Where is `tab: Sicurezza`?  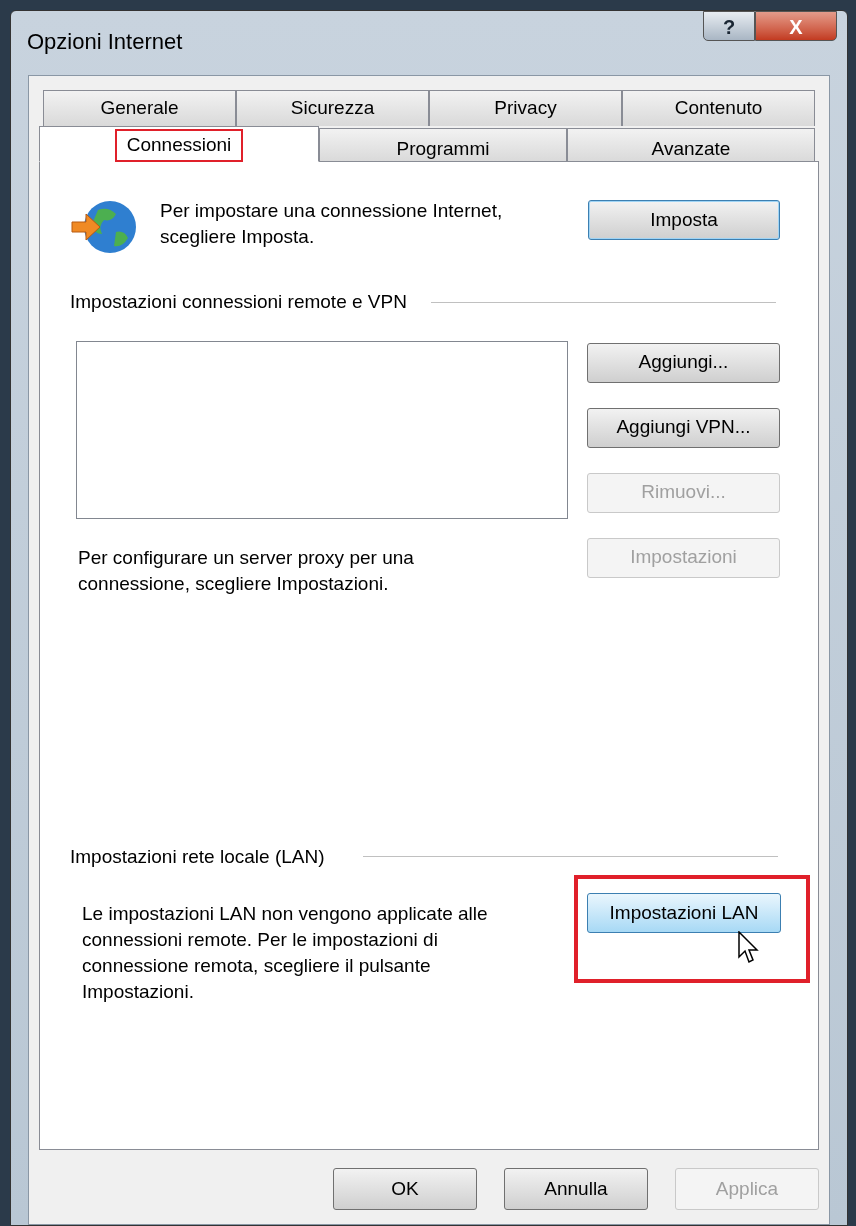
tab: Sicurezza is located at coordinates (332, 108).